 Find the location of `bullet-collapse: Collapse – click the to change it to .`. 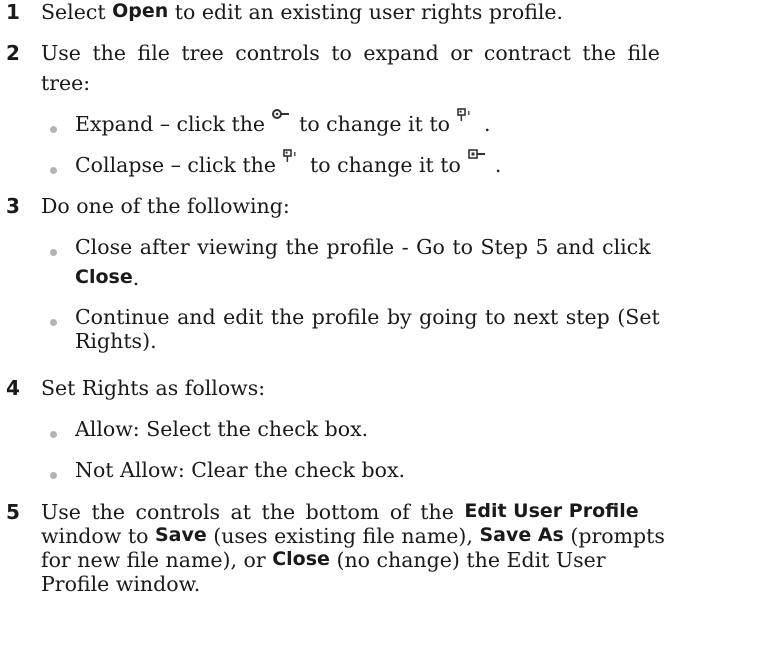

bullet-collapse: Collapse – click the to change it to . is located at coordinates (385, 163).